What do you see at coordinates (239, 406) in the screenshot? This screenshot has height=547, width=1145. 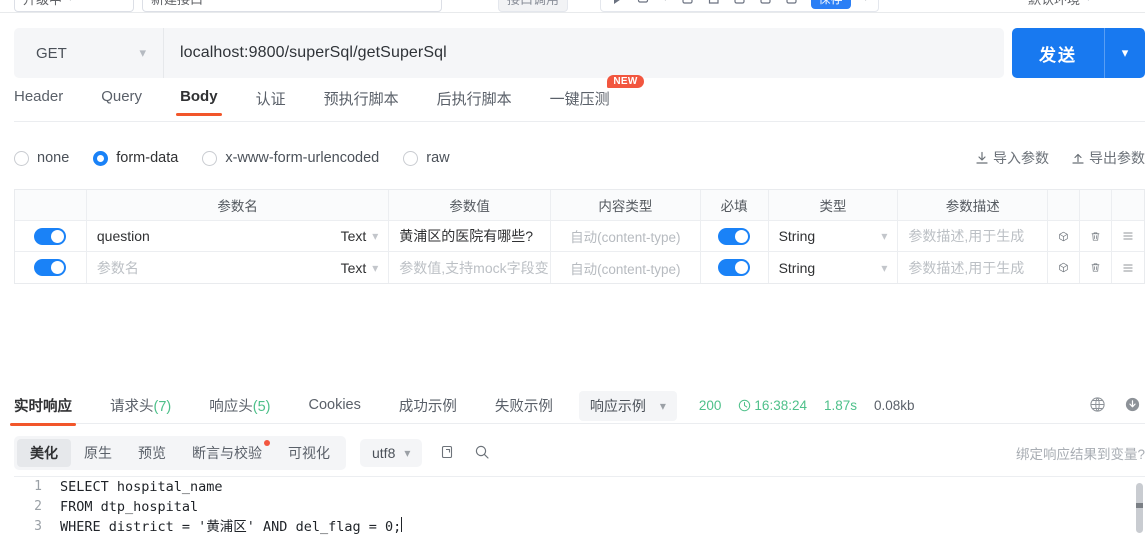 I see `tab-response-headers: 响应头(5)` at bounding box center [239, 406].